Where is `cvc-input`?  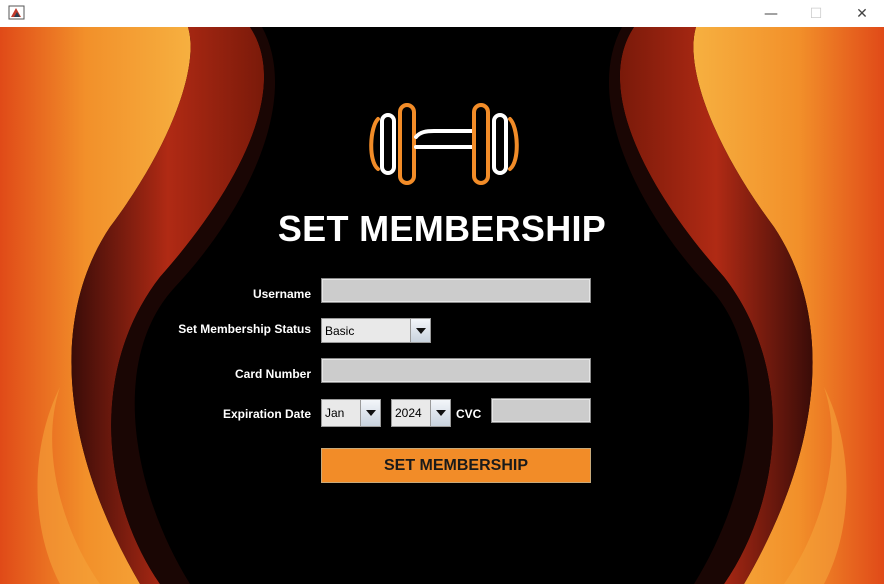
cvc-input is located at coordinates (541, 410).